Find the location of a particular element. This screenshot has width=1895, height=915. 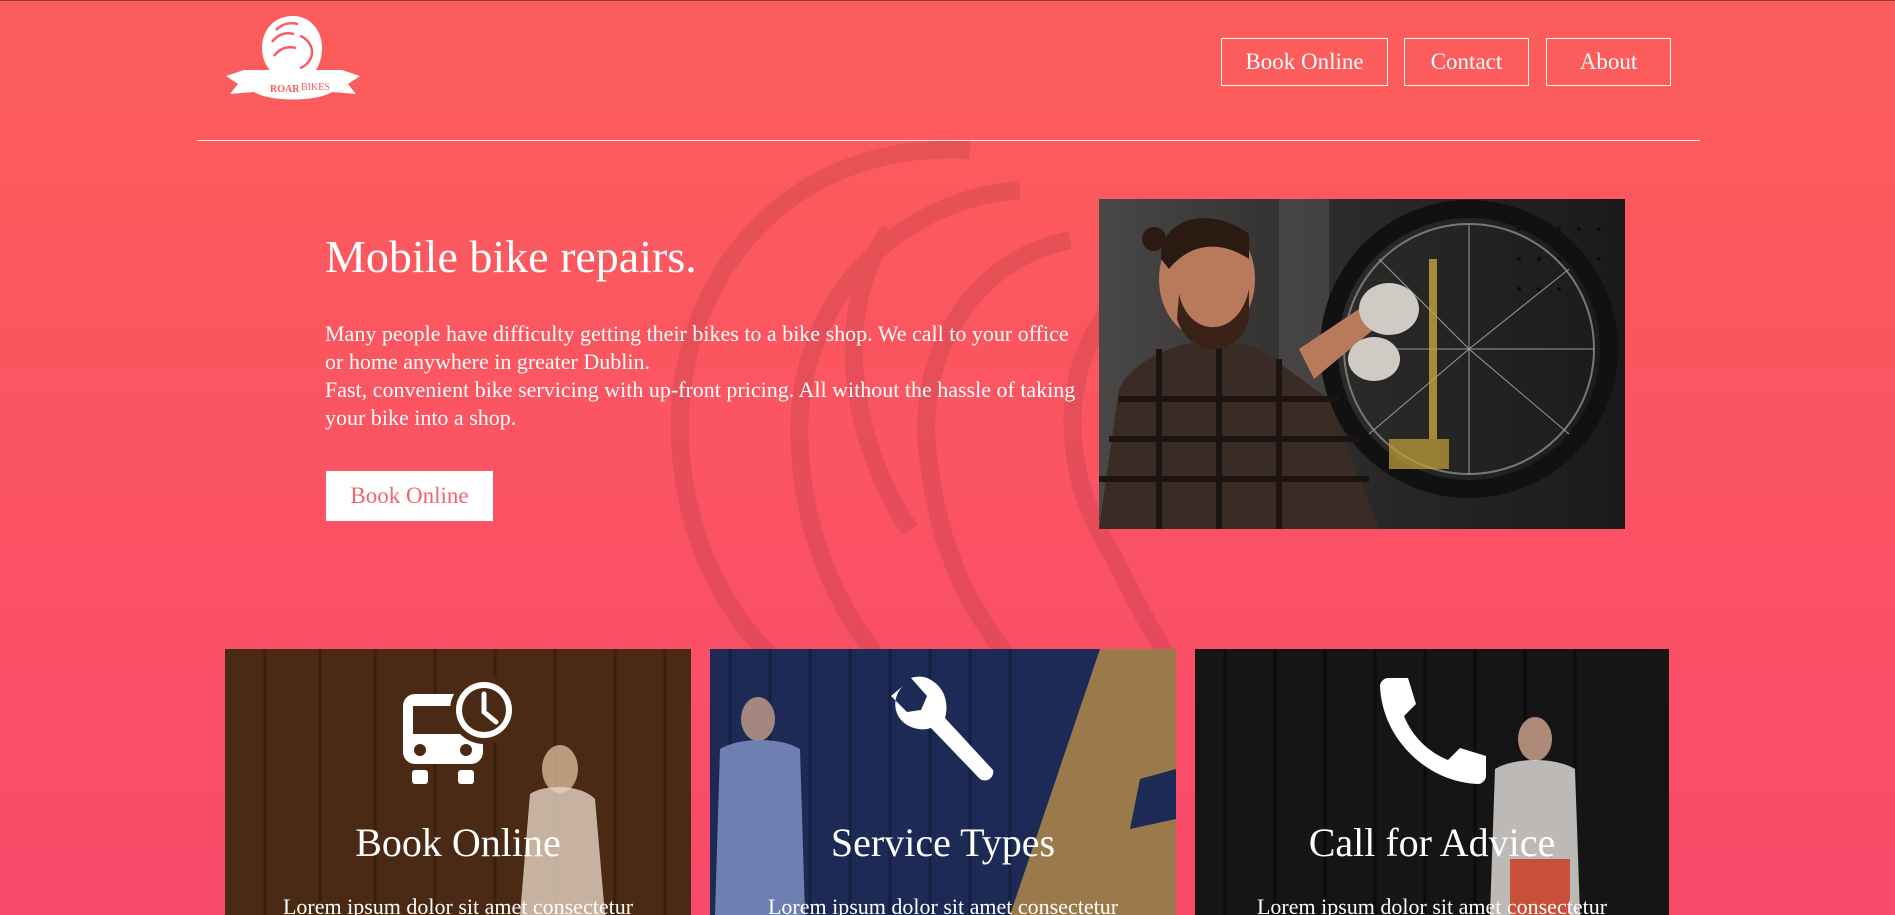

mechanic-photo is located at coordinates (1362, 364).